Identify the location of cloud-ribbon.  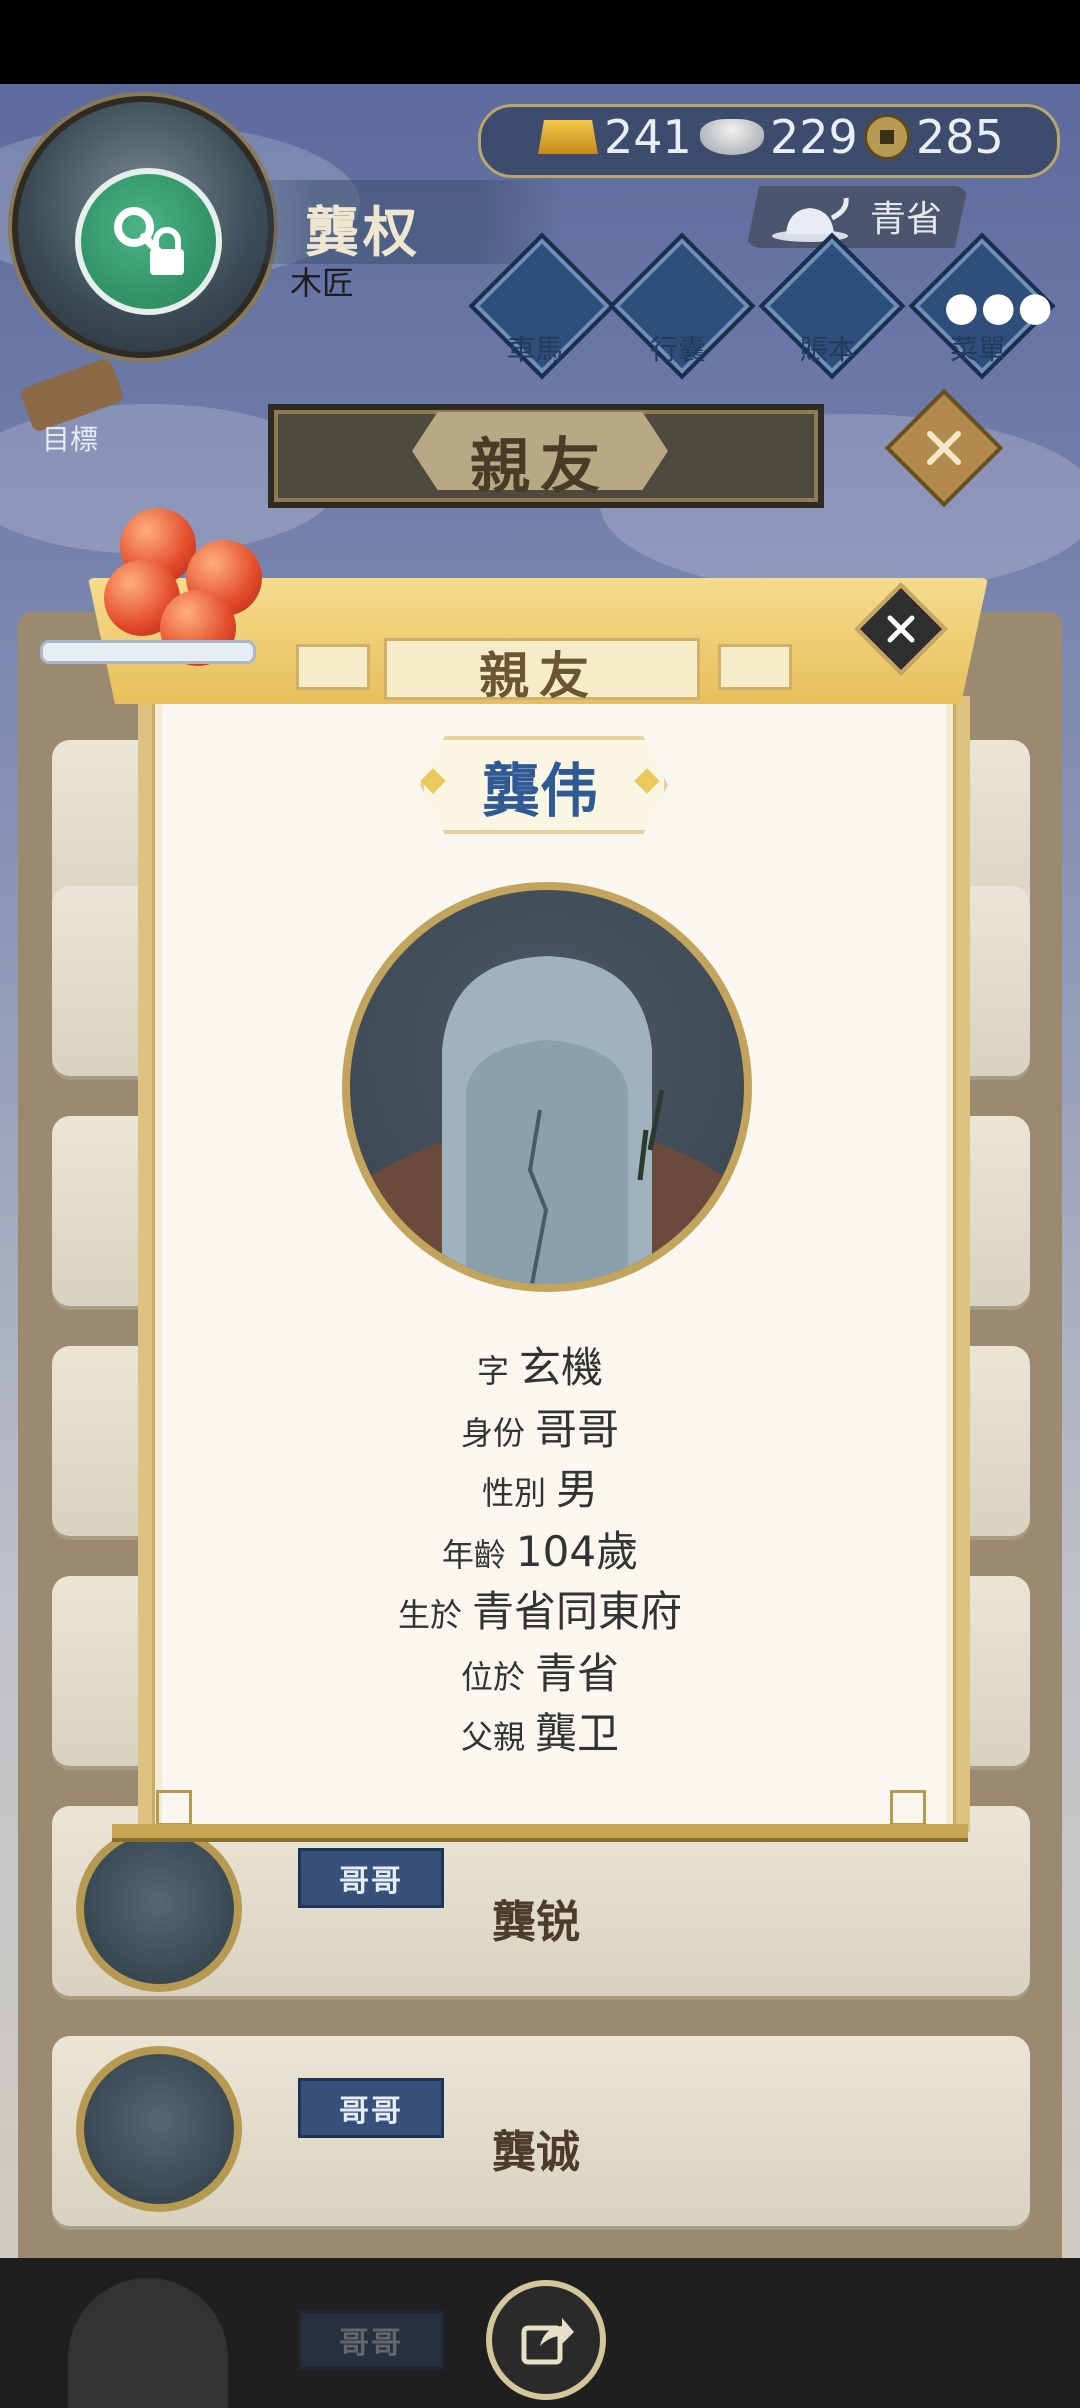
(148, 652).